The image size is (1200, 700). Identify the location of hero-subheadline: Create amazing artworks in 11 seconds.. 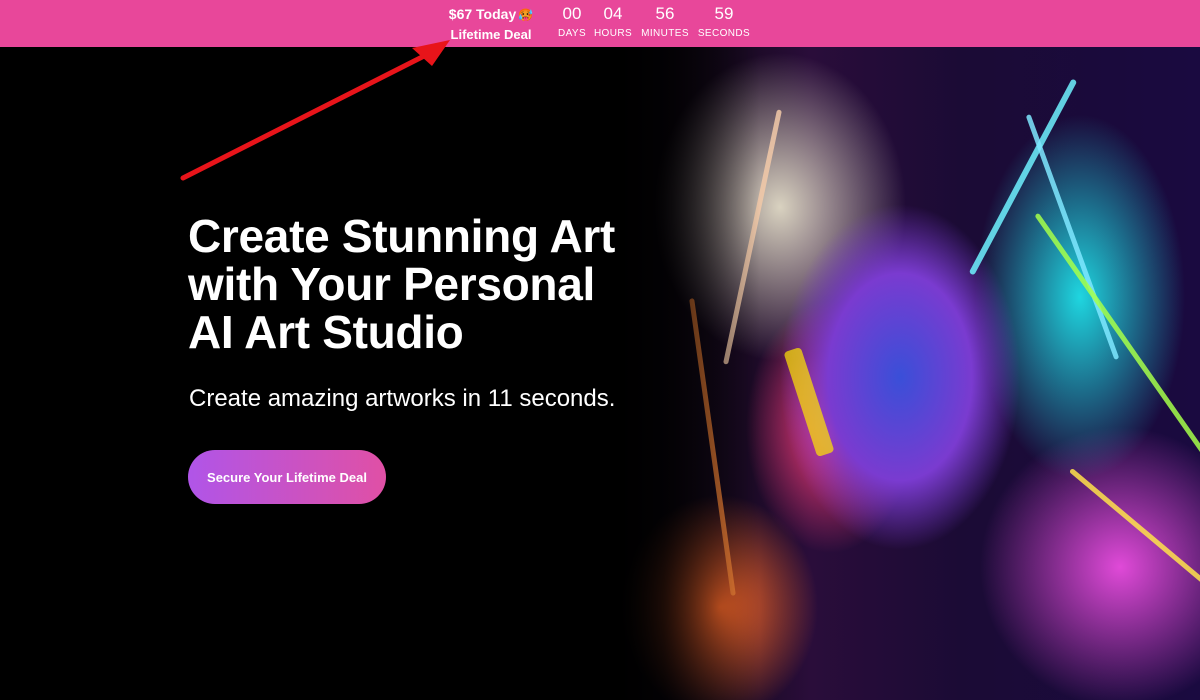
(402, 398).